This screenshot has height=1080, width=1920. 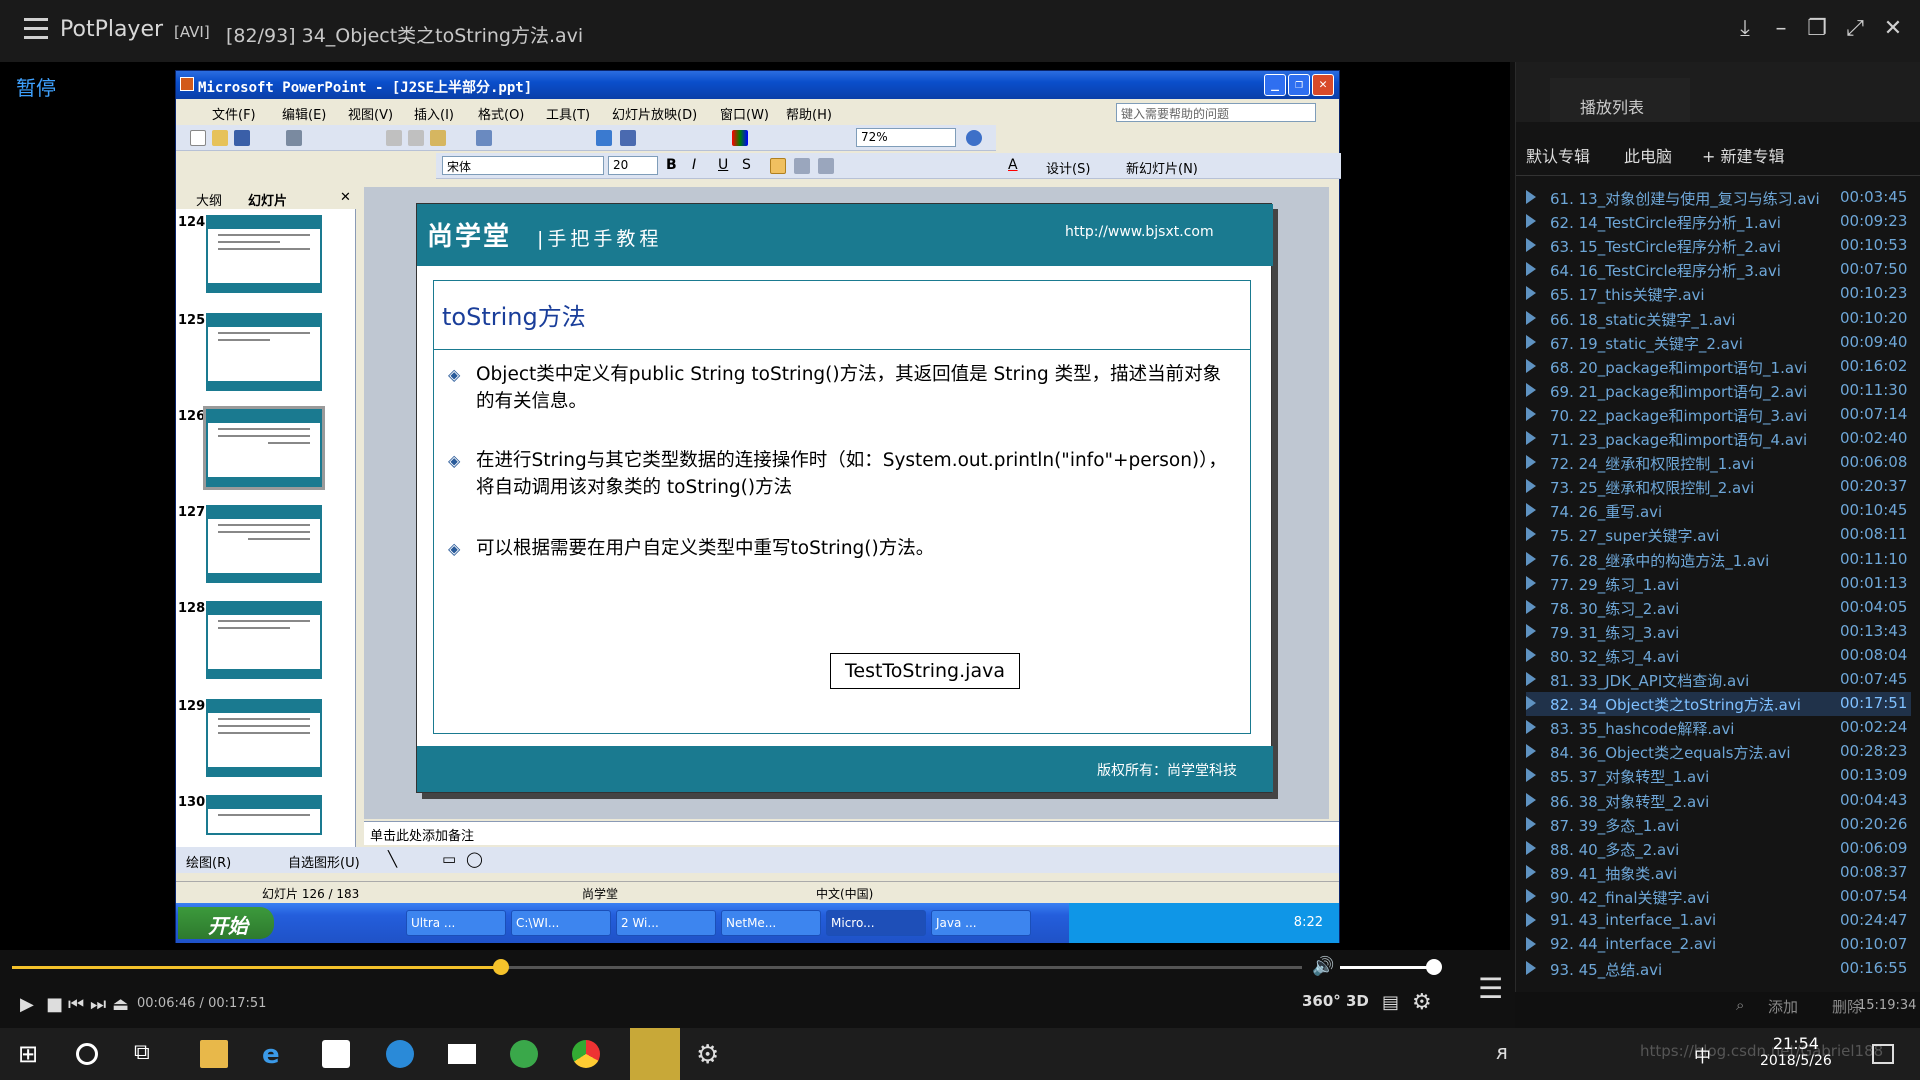 I want to click on chrome-icon, so click(x=586, y=1054).